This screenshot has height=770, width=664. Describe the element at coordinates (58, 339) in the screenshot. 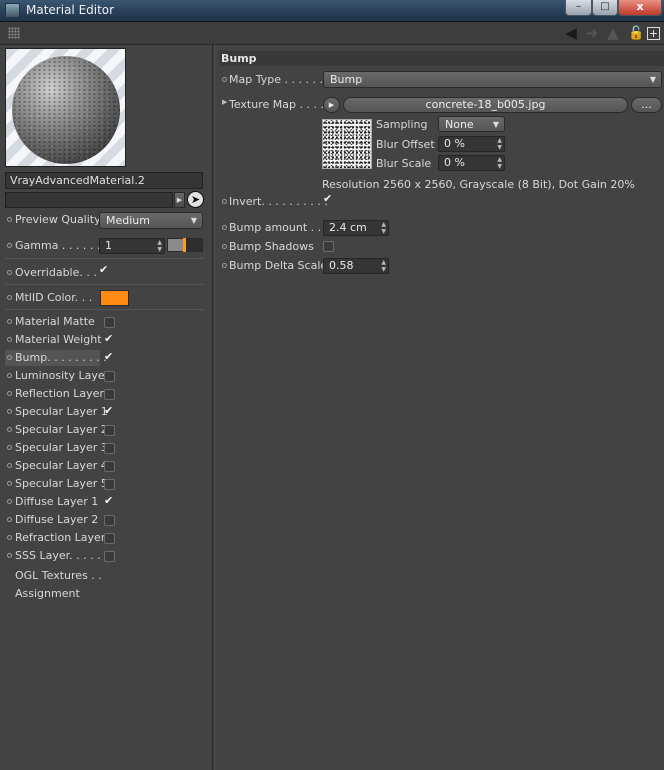

I see `layer-label: Material Weight` at that location.